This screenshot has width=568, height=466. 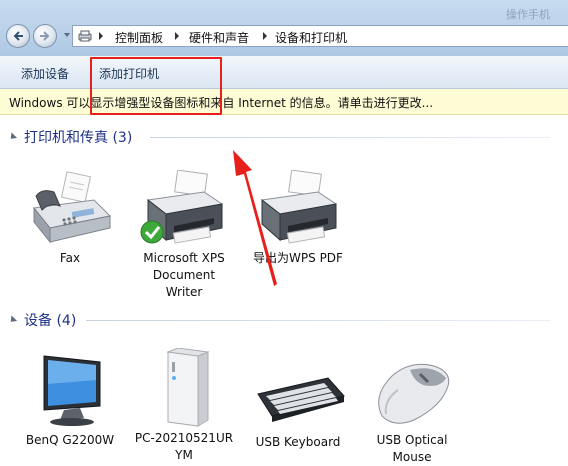 I want to click on title-bar: 操作手机 控制面板 硬件和声音 设备和打印机, so click(x=284, y=28).